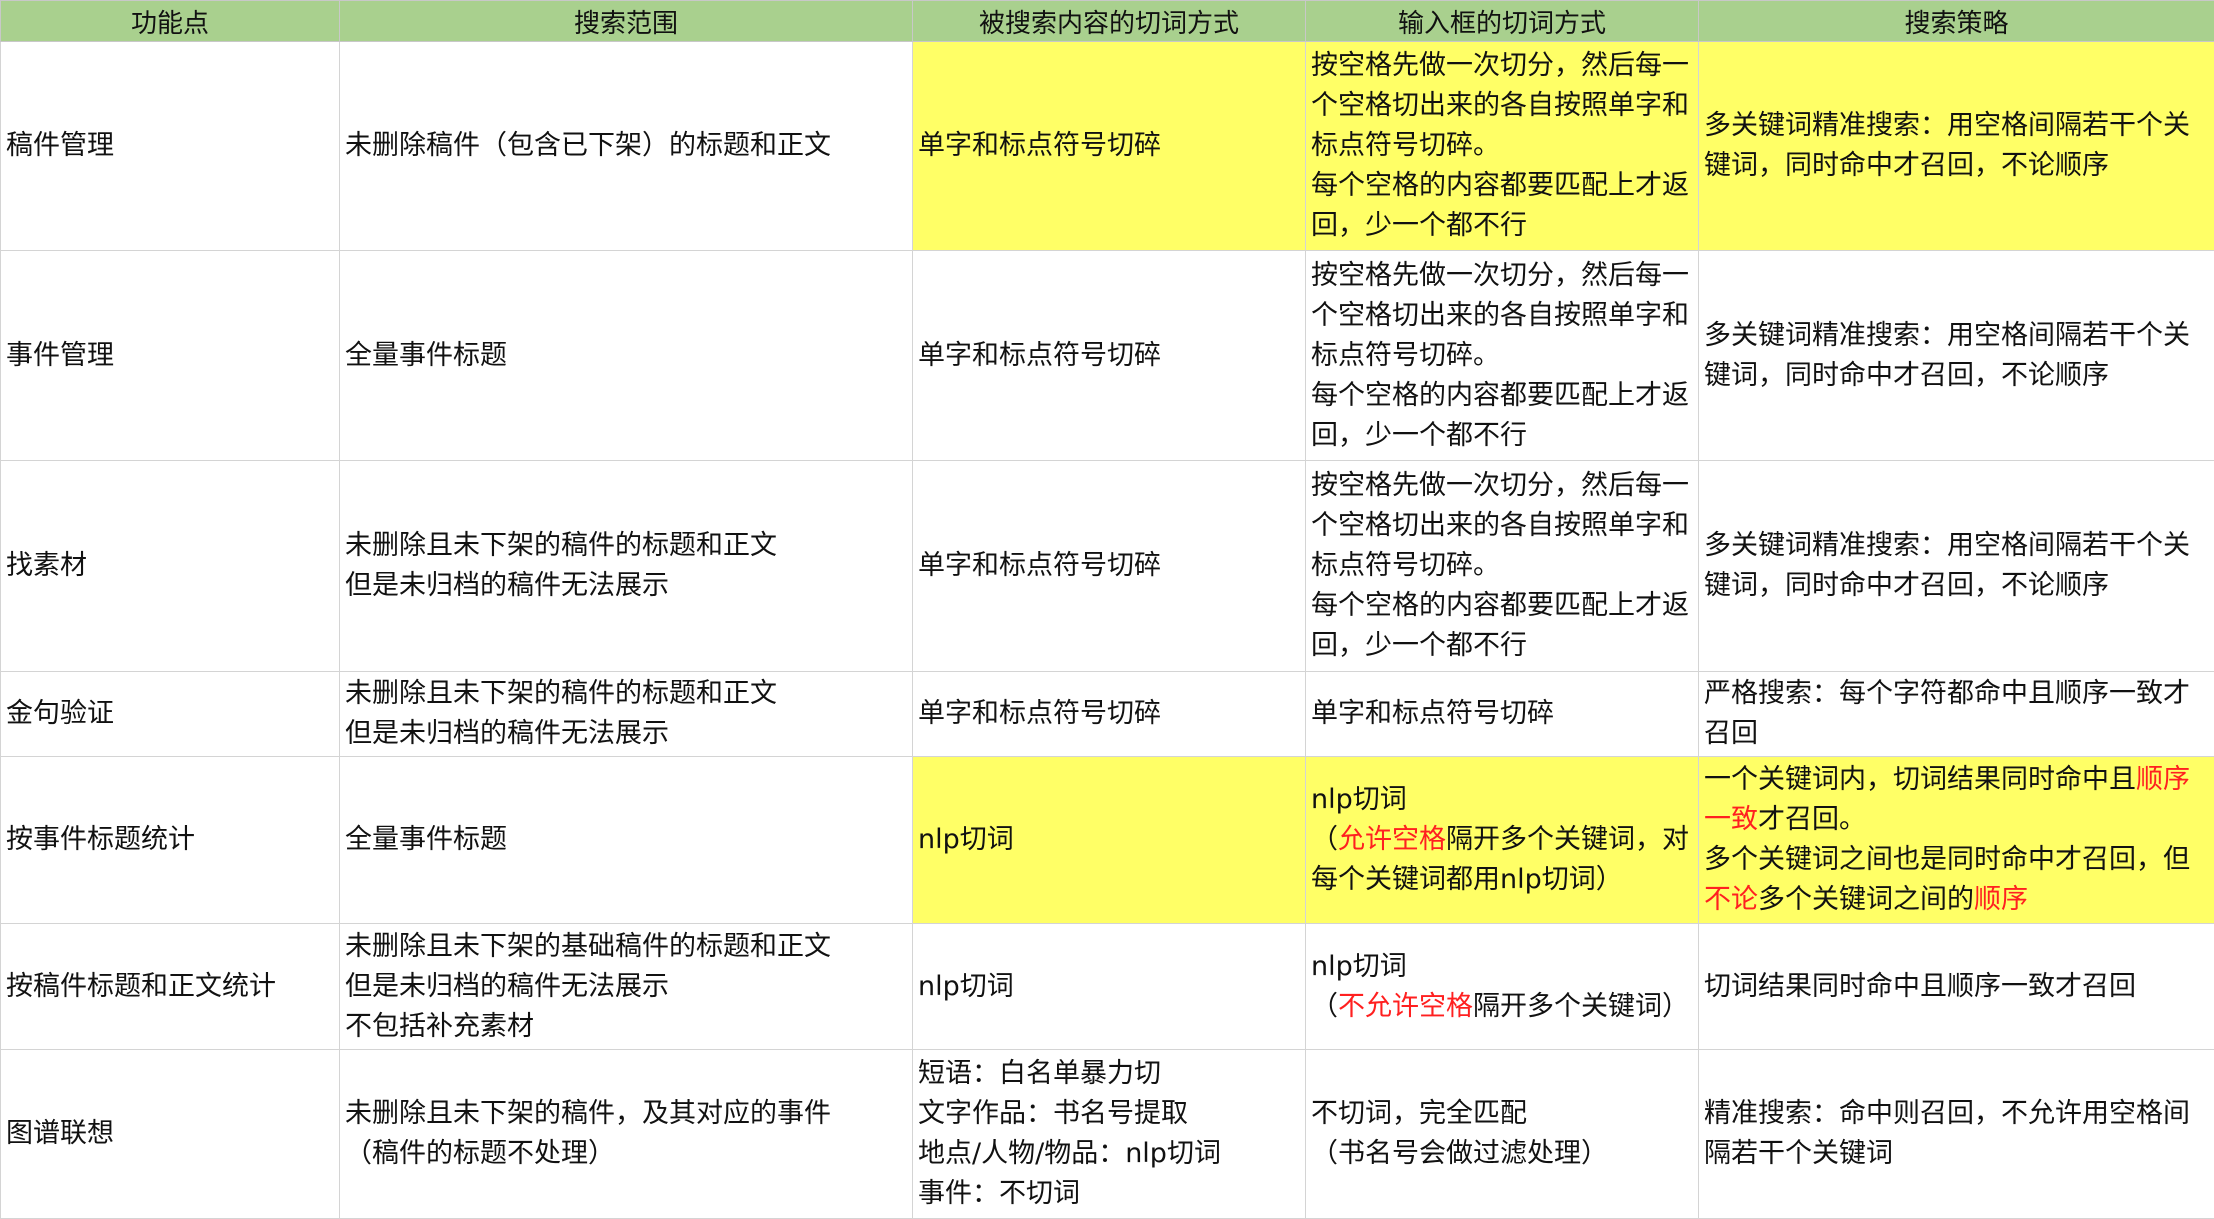 This screenshot has width=2214, height=1219. Describe the element at coordinates (170, 566) in the screenshot. I see `cell-feature: 找素材` at that location.